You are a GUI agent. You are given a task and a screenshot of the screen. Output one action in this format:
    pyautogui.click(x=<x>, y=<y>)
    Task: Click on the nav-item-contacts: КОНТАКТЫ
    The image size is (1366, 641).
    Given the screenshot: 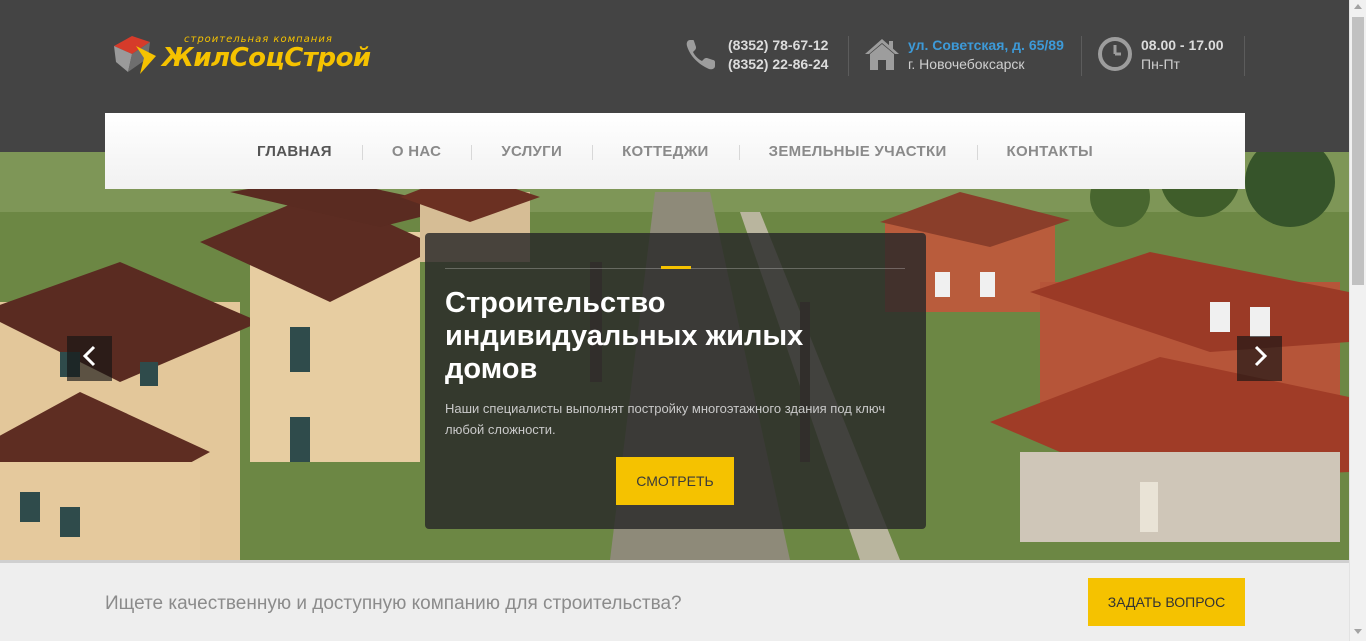 What is the action you would take?
    pyautogui.click(x=1049, y=151)
    